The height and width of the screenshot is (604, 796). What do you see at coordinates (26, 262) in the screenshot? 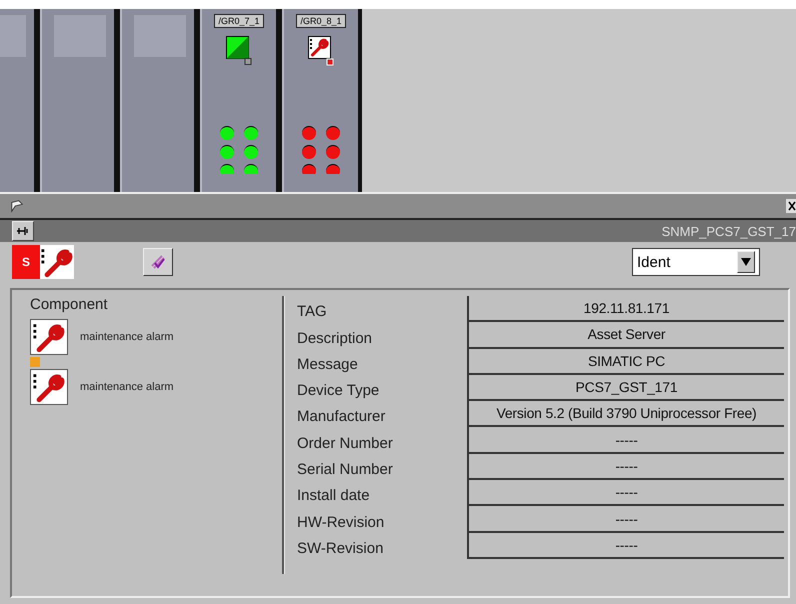
I see `status-badge: S` at bounding box center [26, 262].